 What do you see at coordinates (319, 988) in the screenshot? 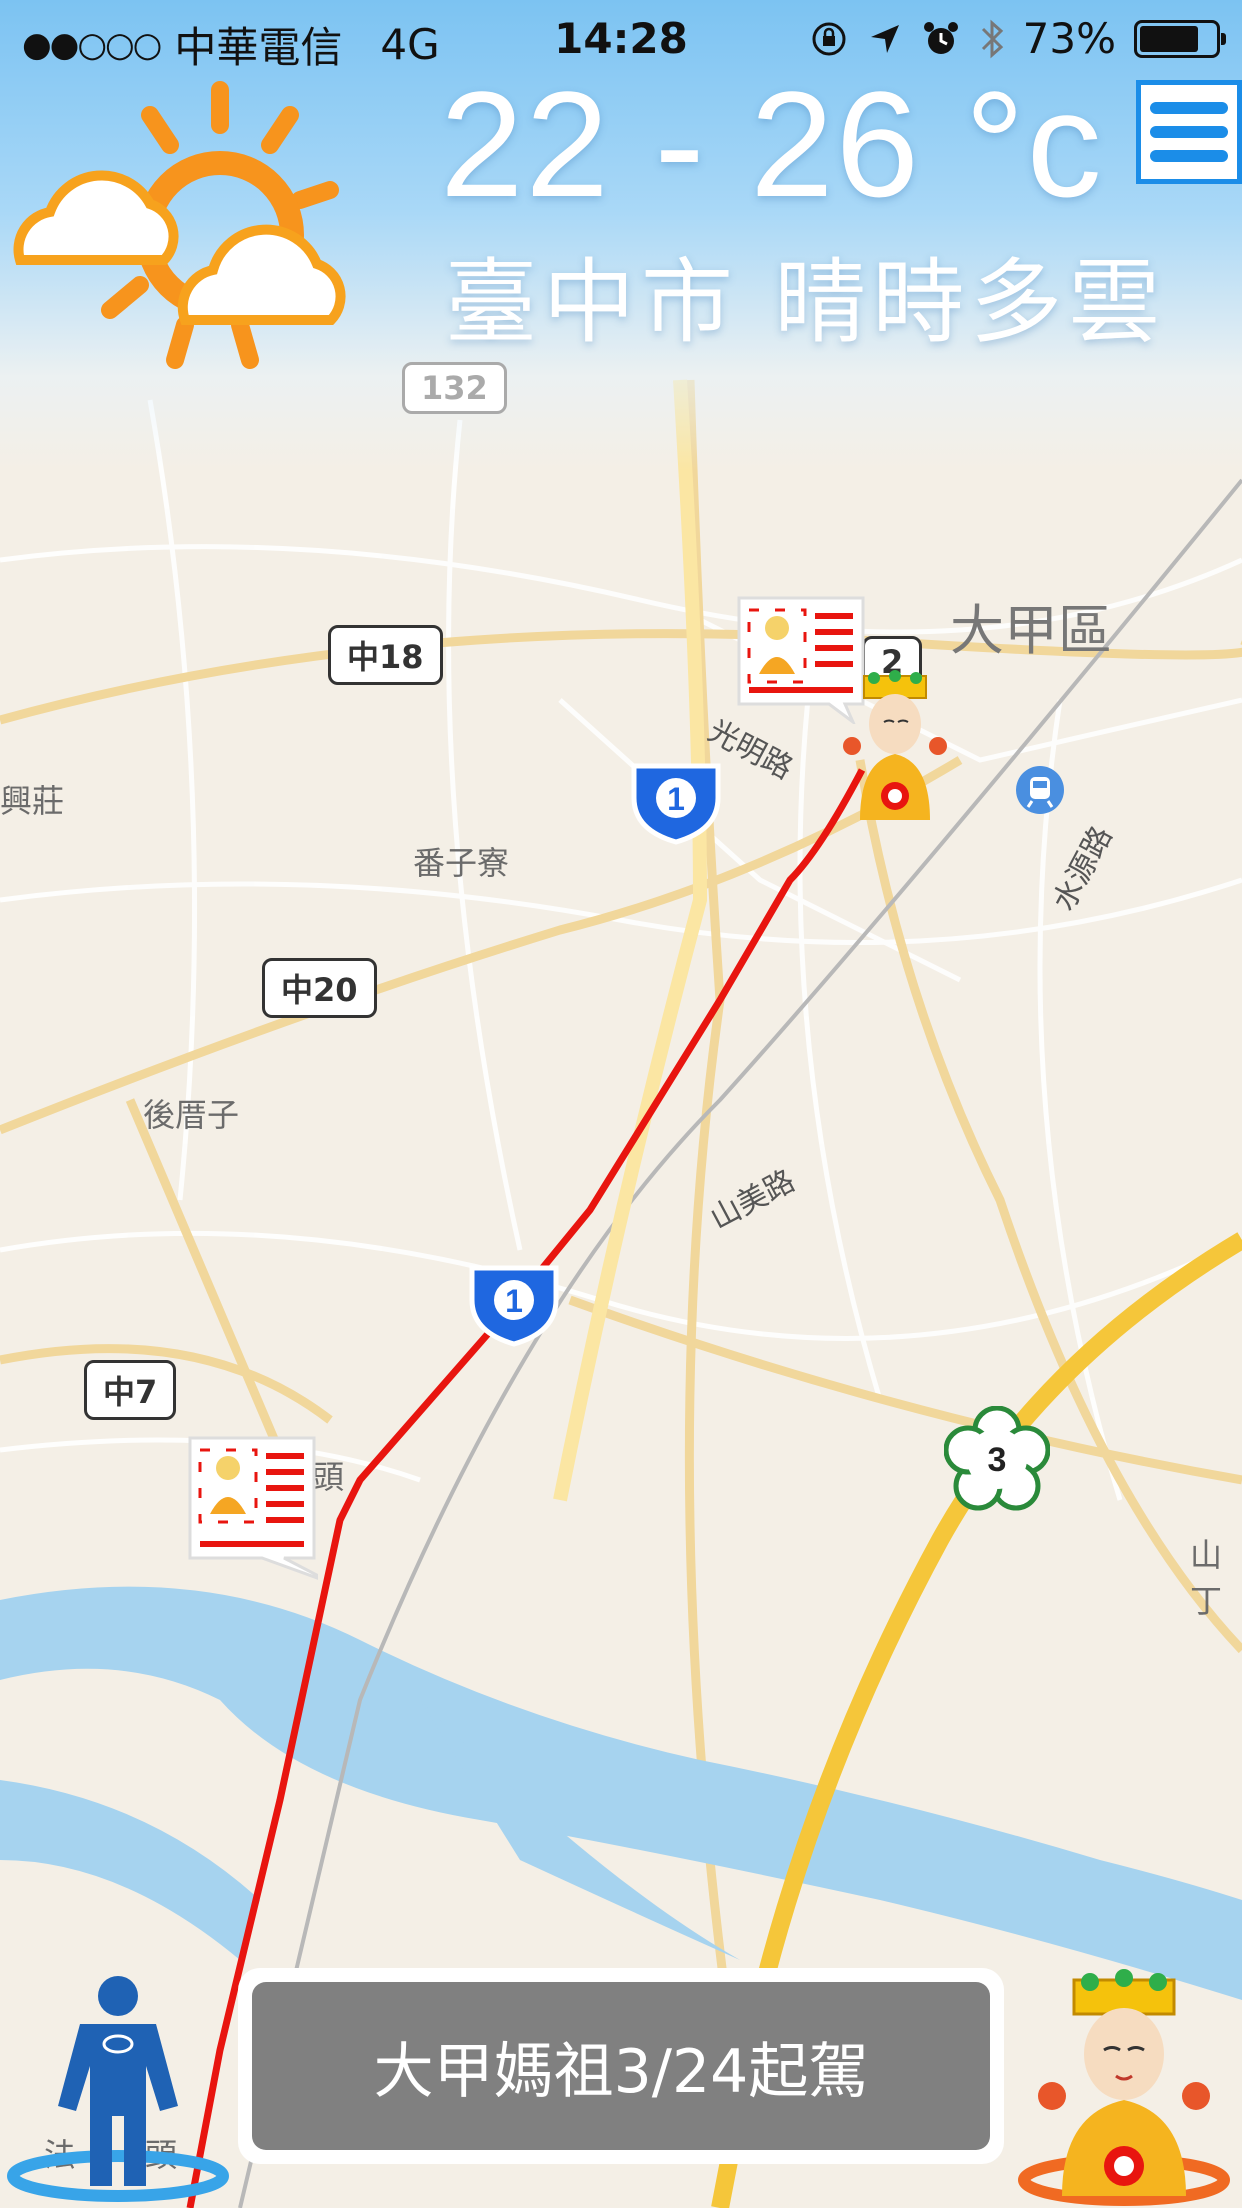
I see `road-shield: 中20` at bounding box center [319, 988].